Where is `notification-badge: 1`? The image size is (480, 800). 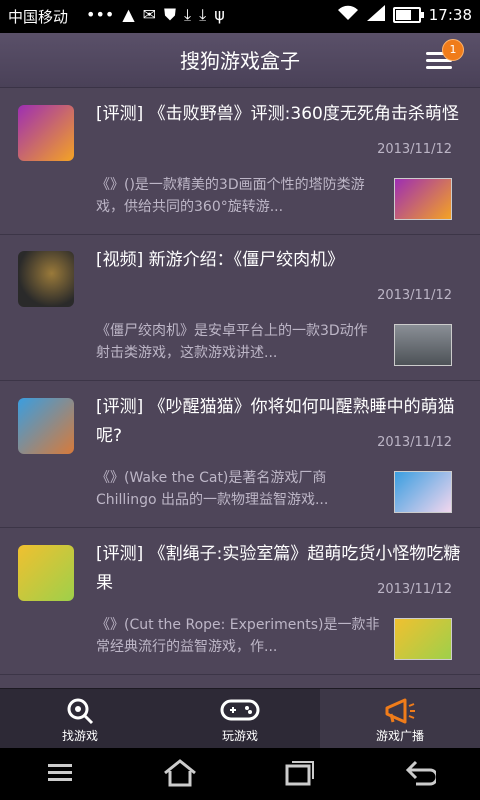
notification-badge: 1 is located at coordinates (453, 50).